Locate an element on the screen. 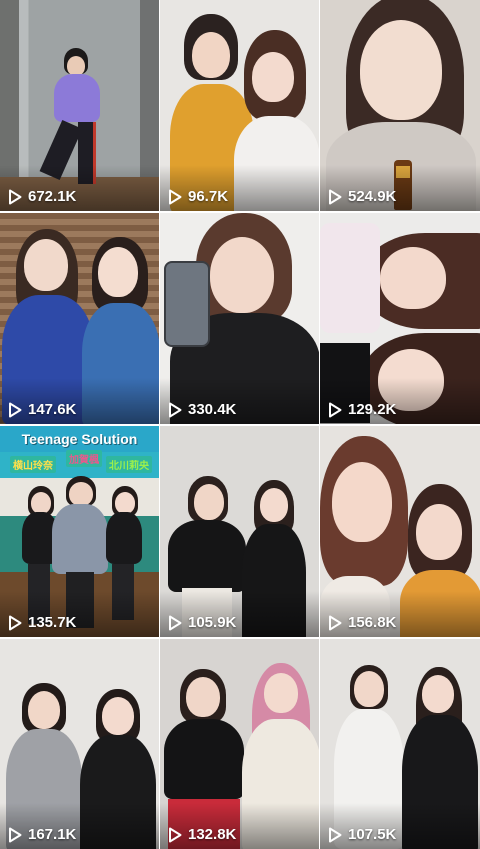 This screenshot has height=849, width=480. view-count: 524.9K is located at coordinates (362, 196).